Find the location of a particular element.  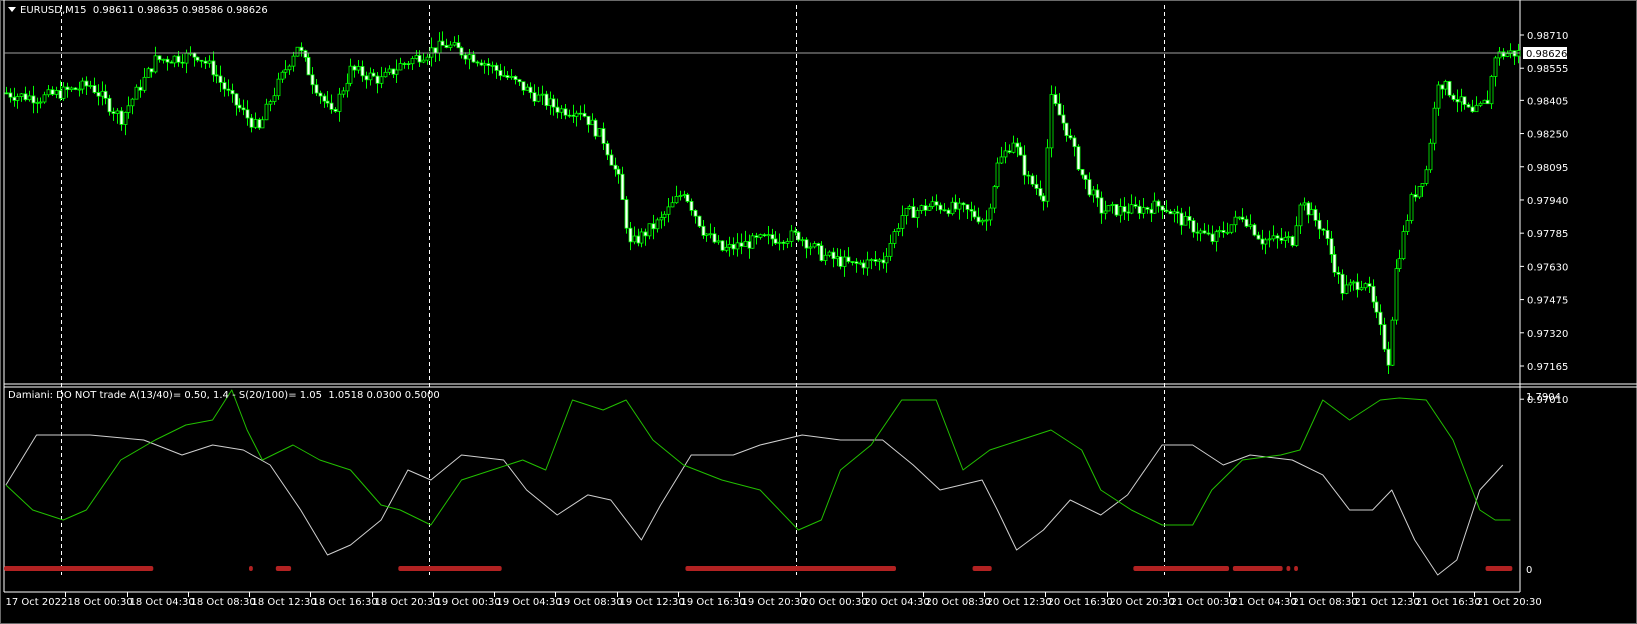

price-tick-label: 0.97320 is located at coordinates (1547, 334).